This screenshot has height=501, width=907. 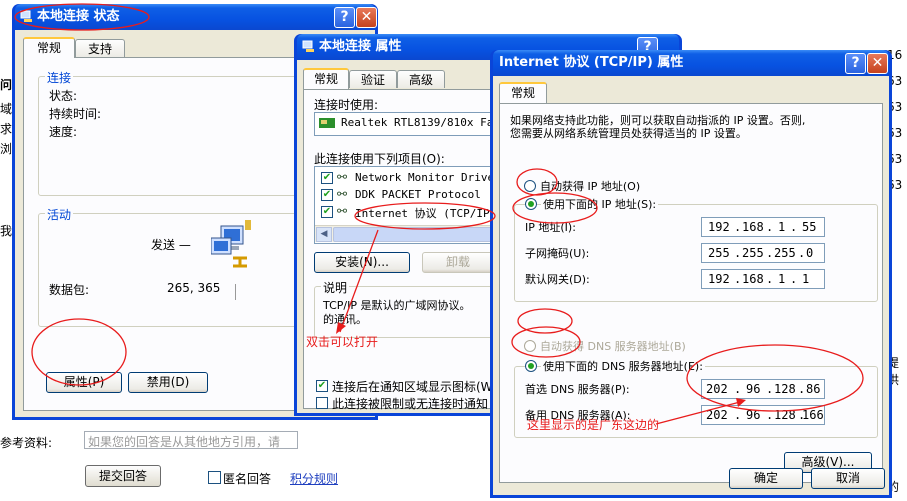 What do you see at coordinates (590, 186) in the screenshot?
I see `auto-ip-label: 自动获得 IP 地址(O)` at bounding box center [590, 186].